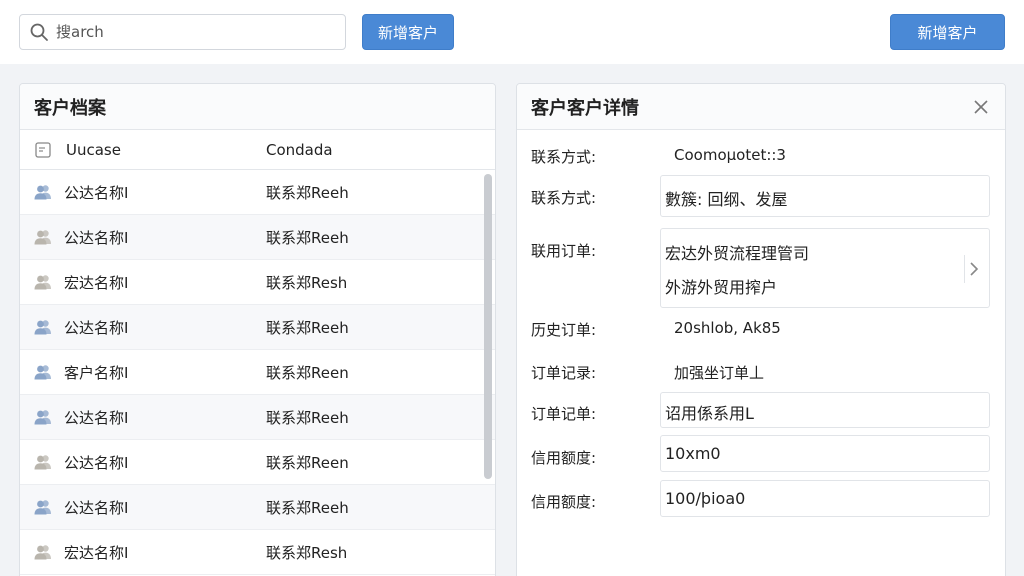 The image size is (1024, 576). Describe the element at coordinates (825, 196) in the screenshot. I see `contact-method-field: 數簇: 回纲、发屋` at that location.